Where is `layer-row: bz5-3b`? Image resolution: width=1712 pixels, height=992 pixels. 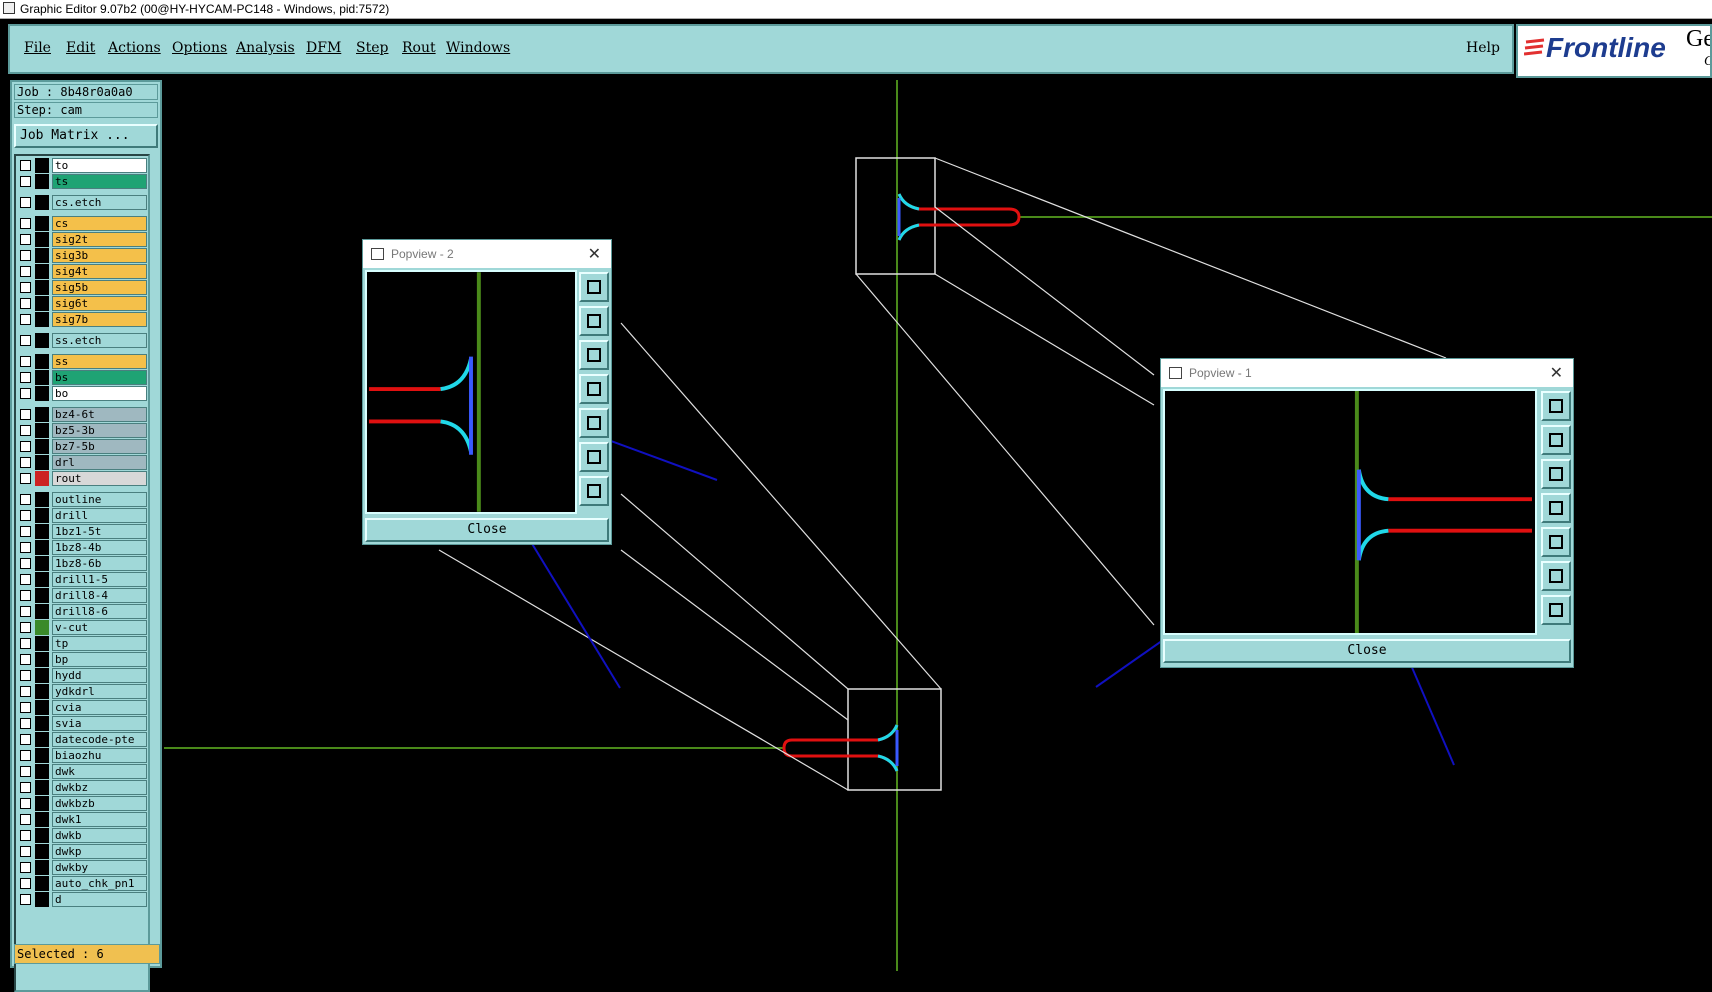 layer-row: bz5-3b is located at coordinates (83, 430).